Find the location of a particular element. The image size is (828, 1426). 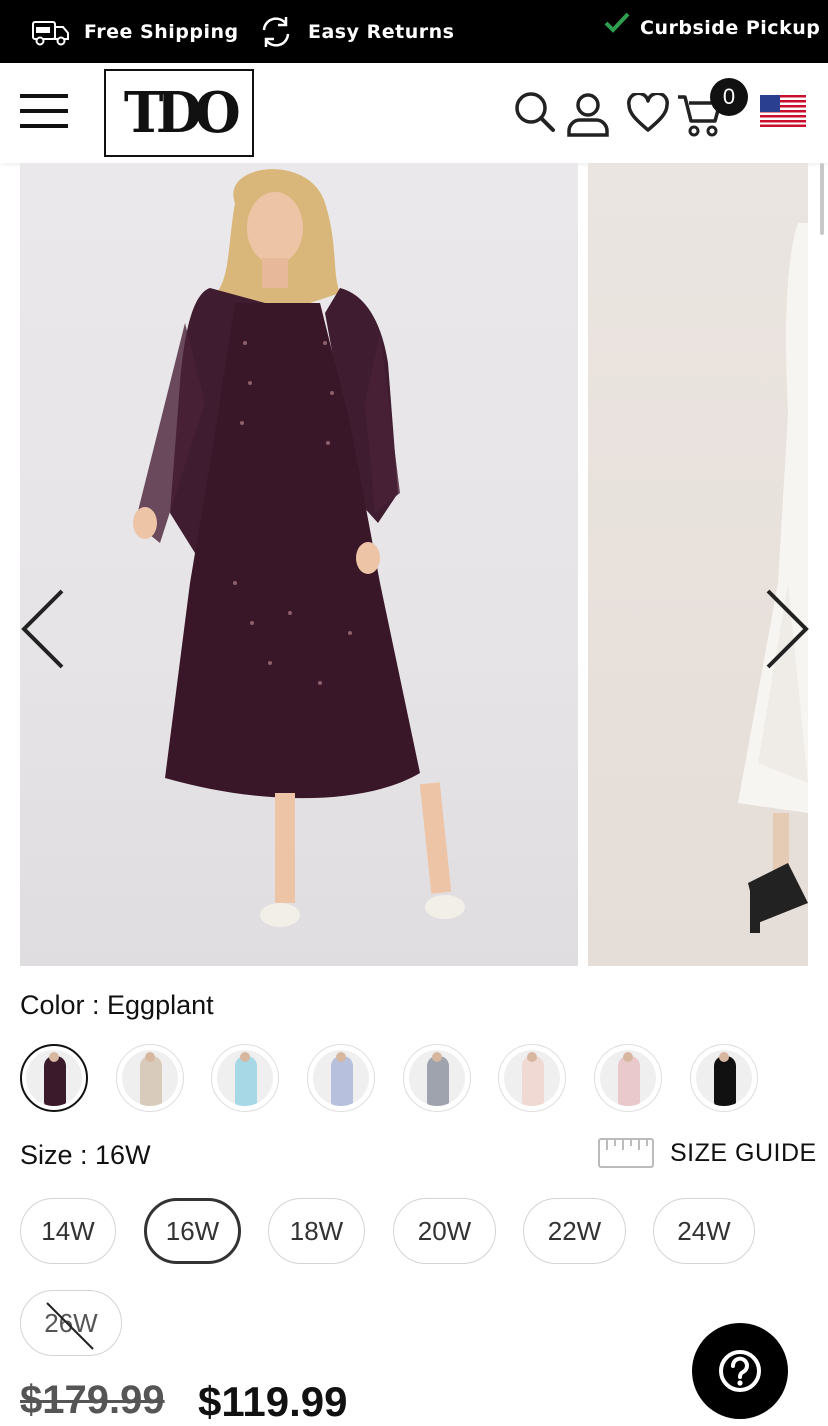

unavailable-strike-icon is located at coordinates (70, 1326).